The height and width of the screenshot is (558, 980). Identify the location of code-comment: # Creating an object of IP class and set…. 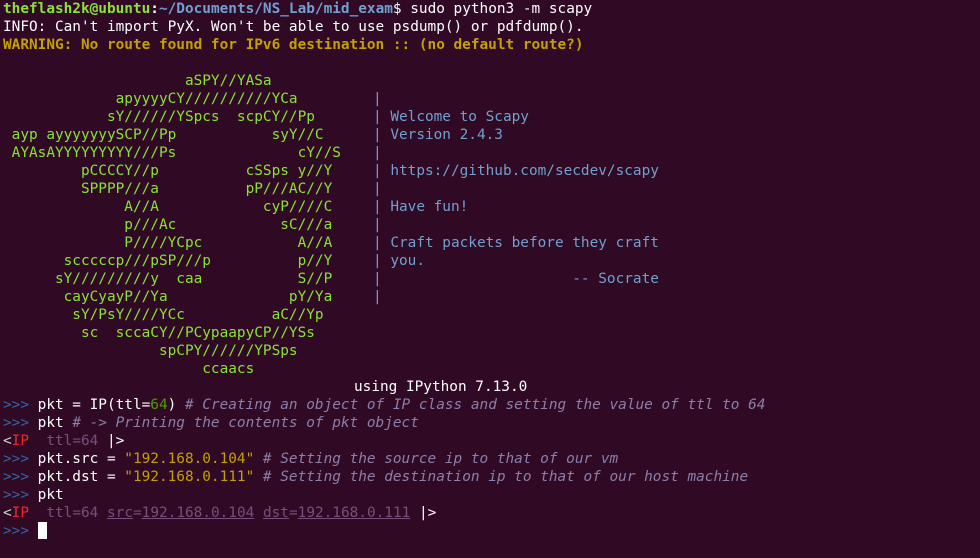
(475, 405).